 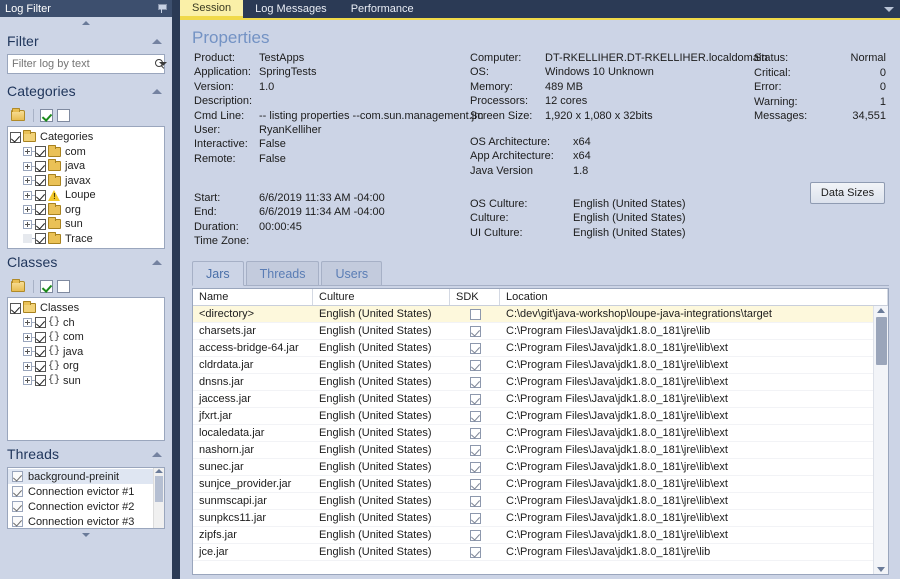 I want to click on classes-tree: Classes {} ch{} com{} java{} org{} sun, so click(x=86, y=369).